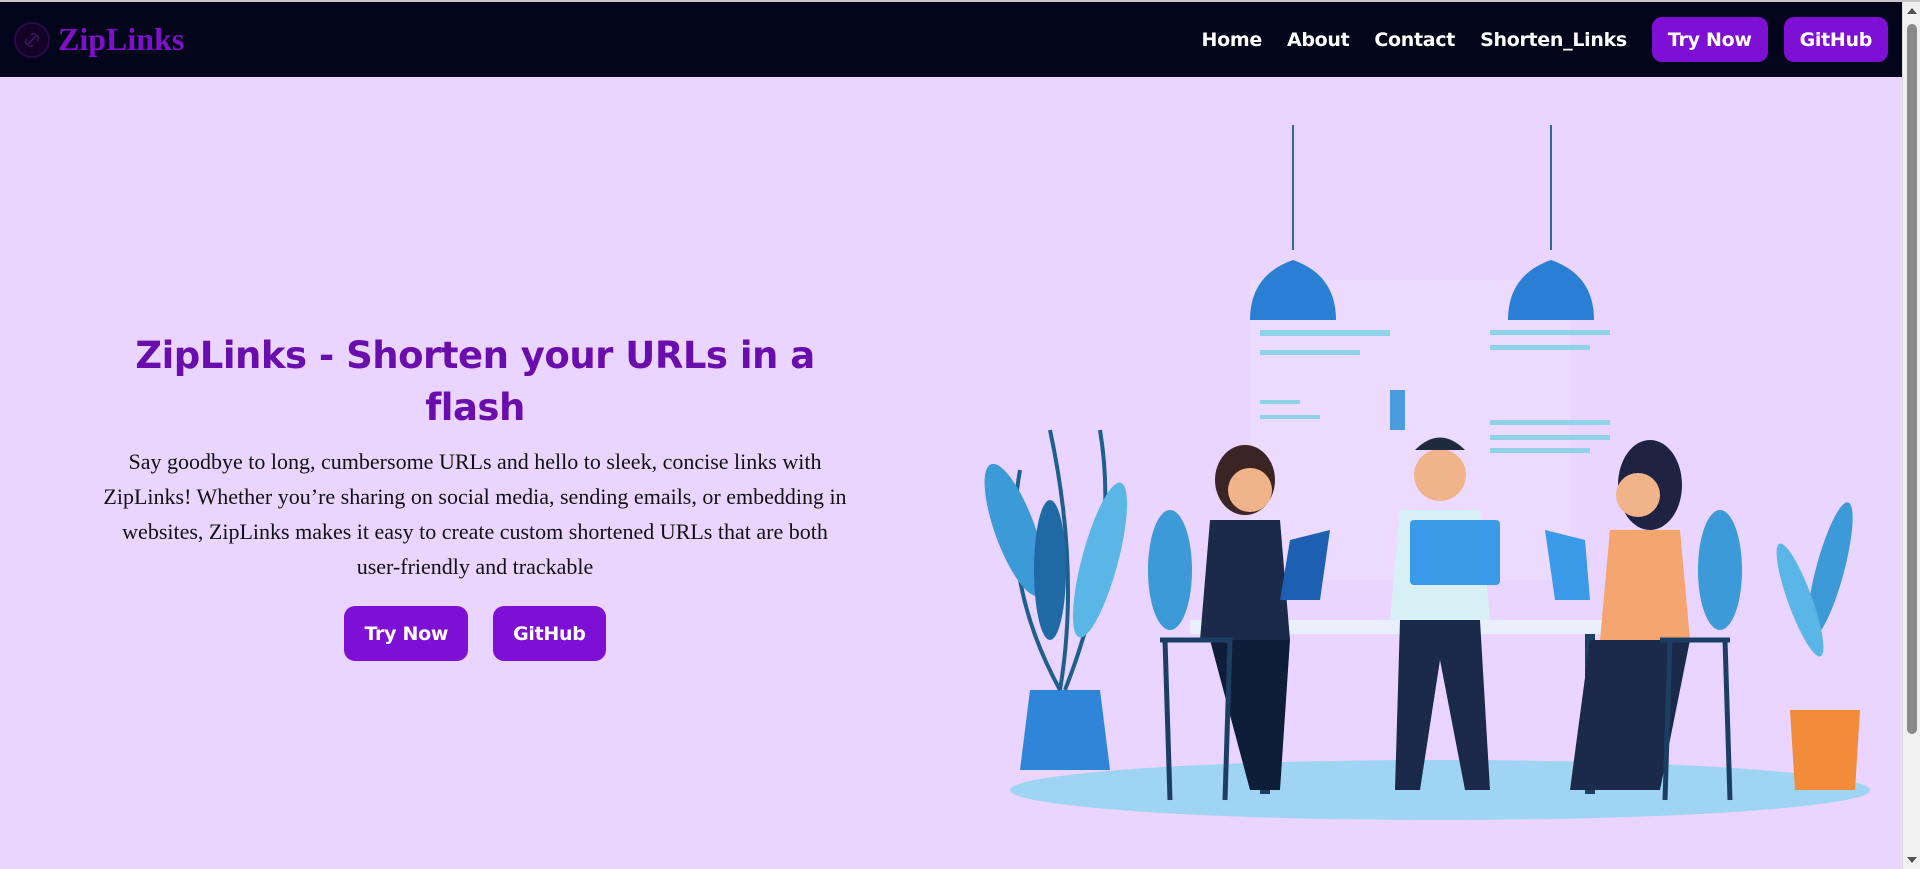 The width and height of the screenshot is (1920, 869). Describe the element at coordinates (406, 633) in the screenshot. I see `hero-try-now-button: Try Now` at that location.